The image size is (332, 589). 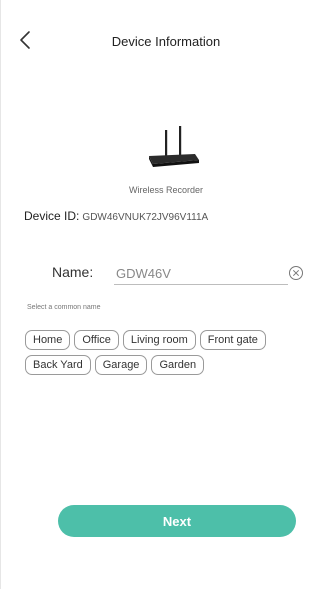 I want to click on suggestion-row: Home Office Living room Front gate, so click(x=170, y=340).